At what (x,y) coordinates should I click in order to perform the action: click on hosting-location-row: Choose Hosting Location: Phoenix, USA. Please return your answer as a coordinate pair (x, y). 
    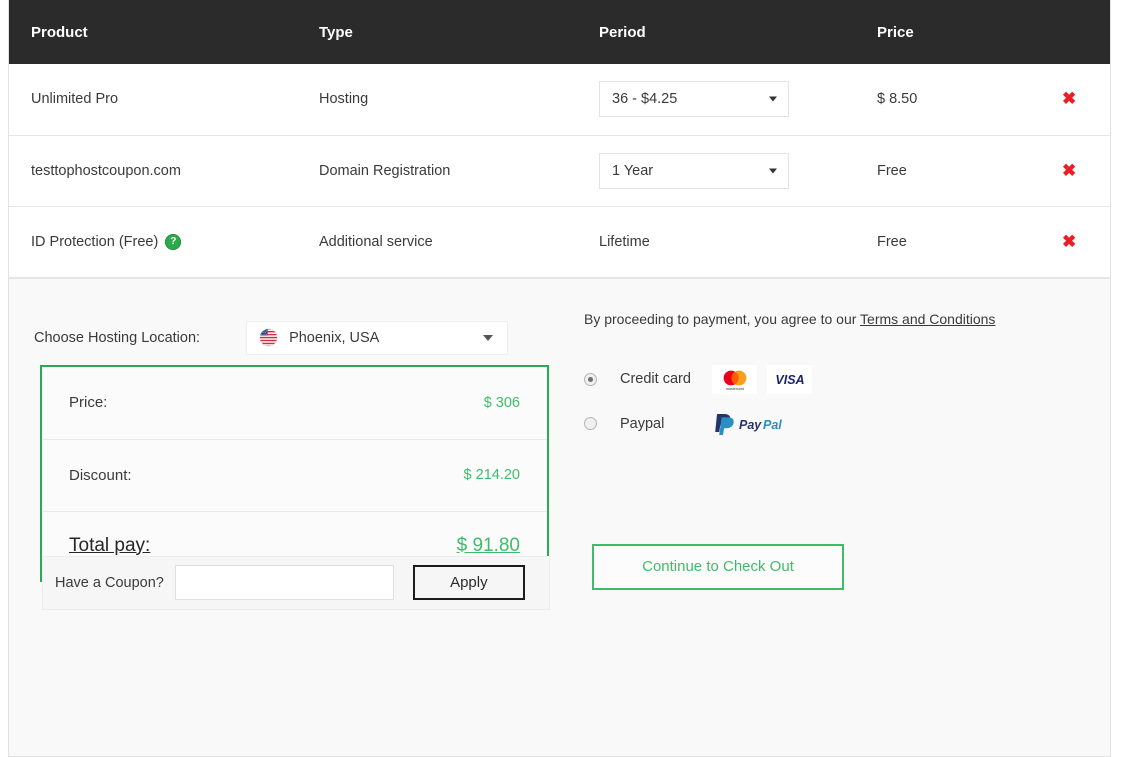
    Looking at the image, I should click on (271, 337).